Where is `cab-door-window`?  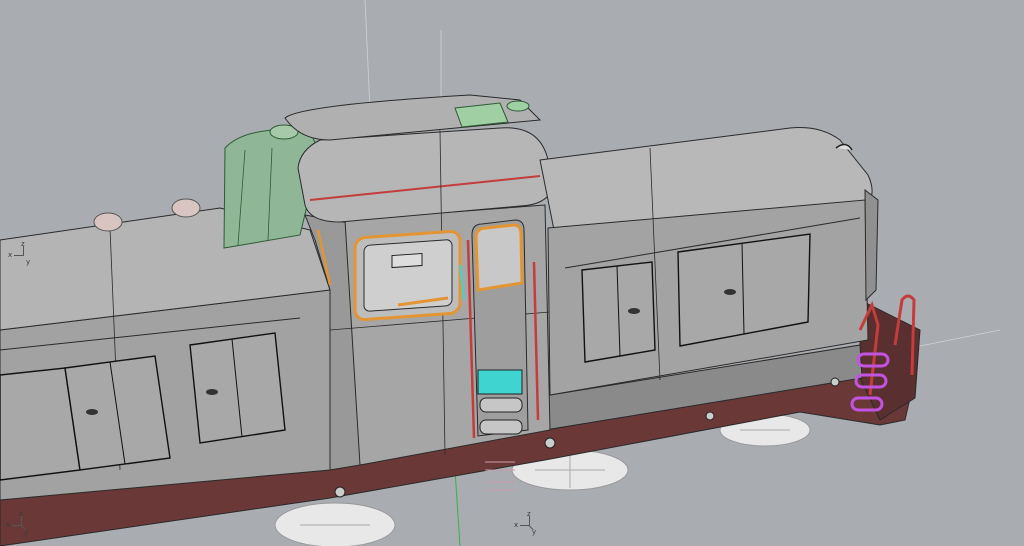 cab-door-window is located at coordinates (499, 257).